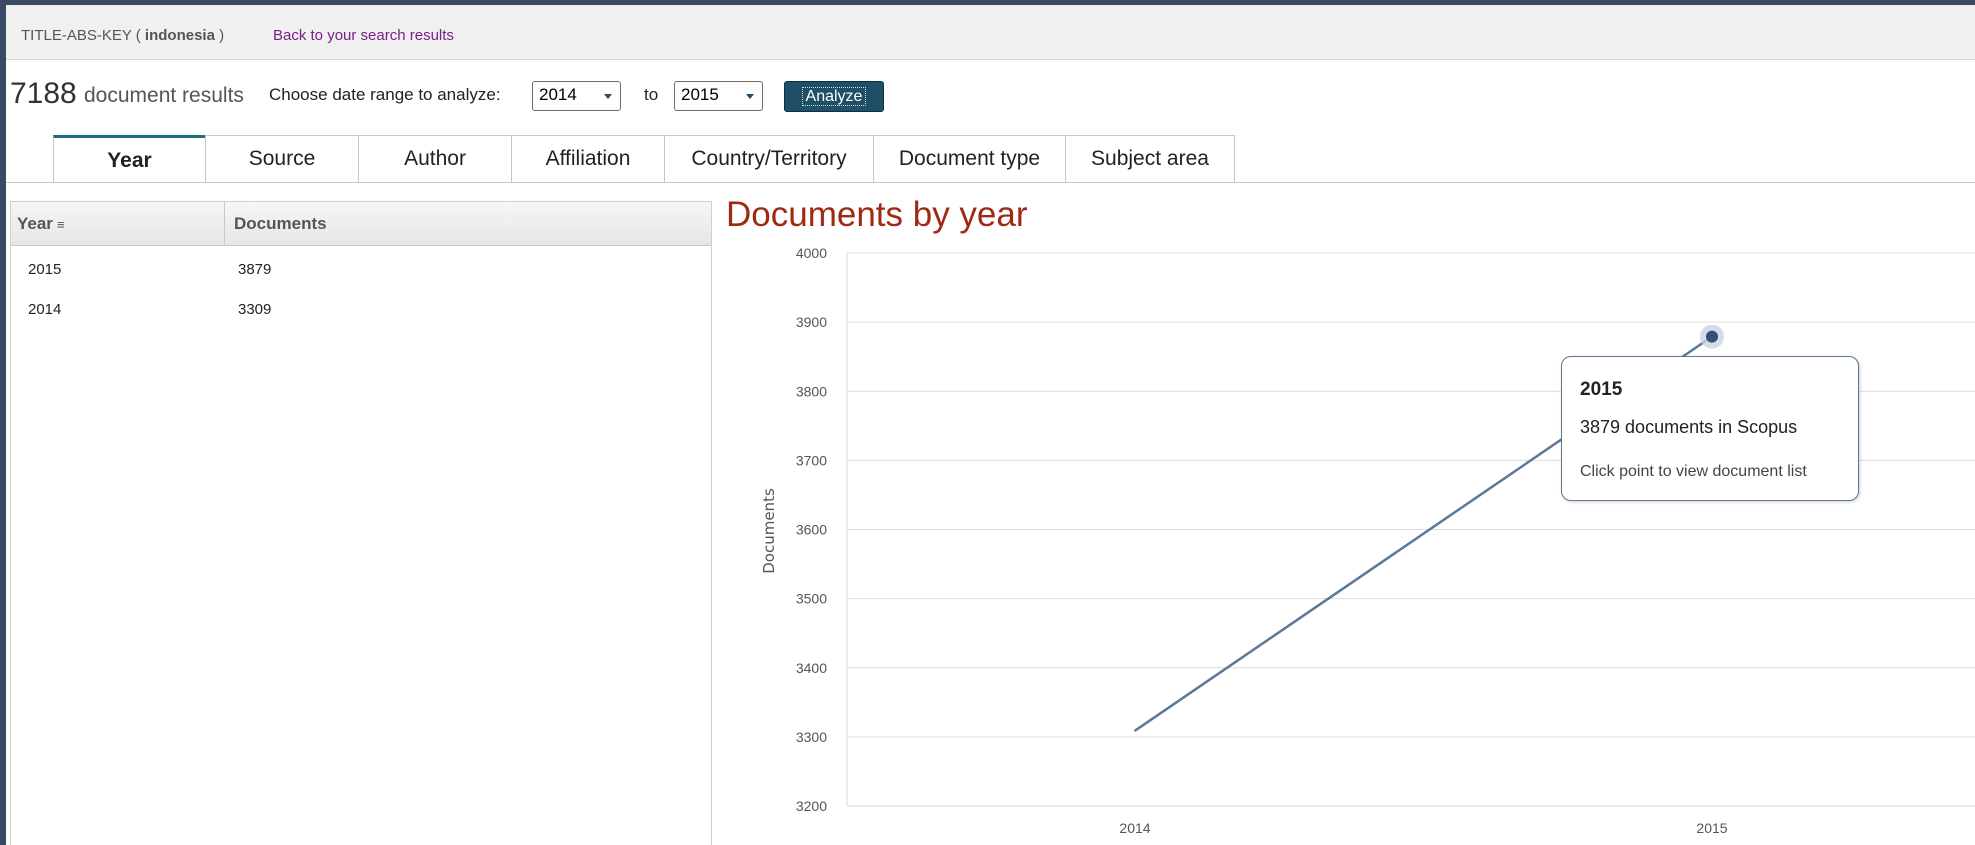 This screenshot has width=1975, height=845. Describe the element at coordinates (435, 158) in the screenshot. I see `tab-author: Author` at that location.